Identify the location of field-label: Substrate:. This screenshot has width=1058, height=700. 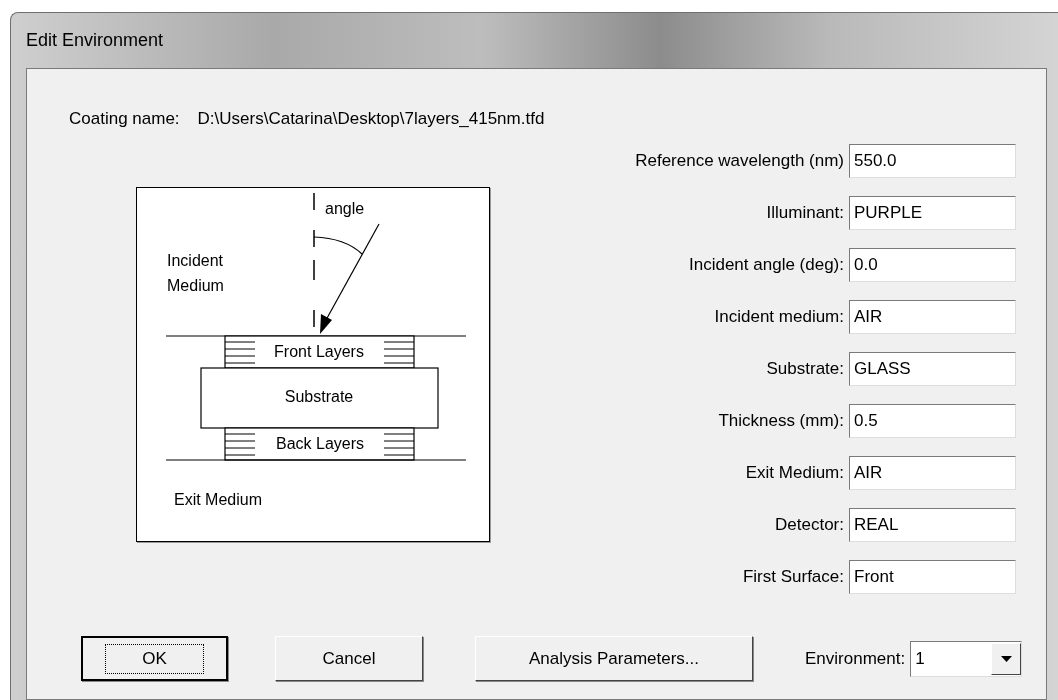
(805, 369).